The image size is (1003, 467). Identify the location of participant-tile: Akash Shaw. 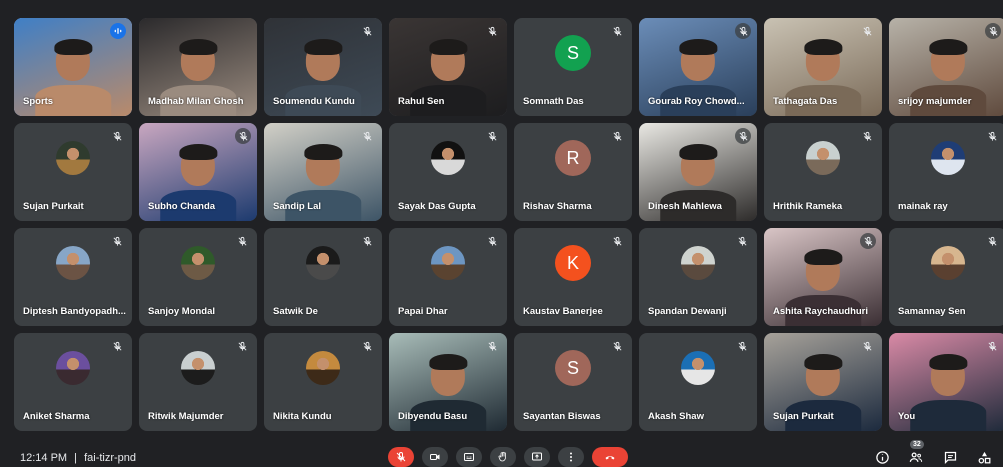
(698, 382).